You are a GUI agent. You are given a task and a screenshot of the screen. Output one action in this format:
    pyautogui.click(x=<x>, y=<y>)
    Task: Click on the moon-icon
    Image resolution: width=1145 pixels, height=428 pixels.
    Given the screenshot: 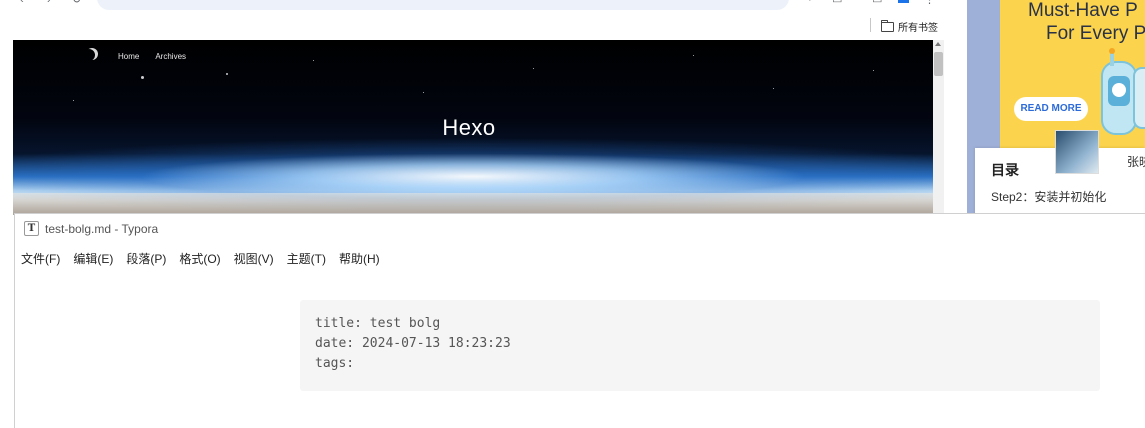 What is the action you would take?
    pyautogui.click(x=92, y=54)
    